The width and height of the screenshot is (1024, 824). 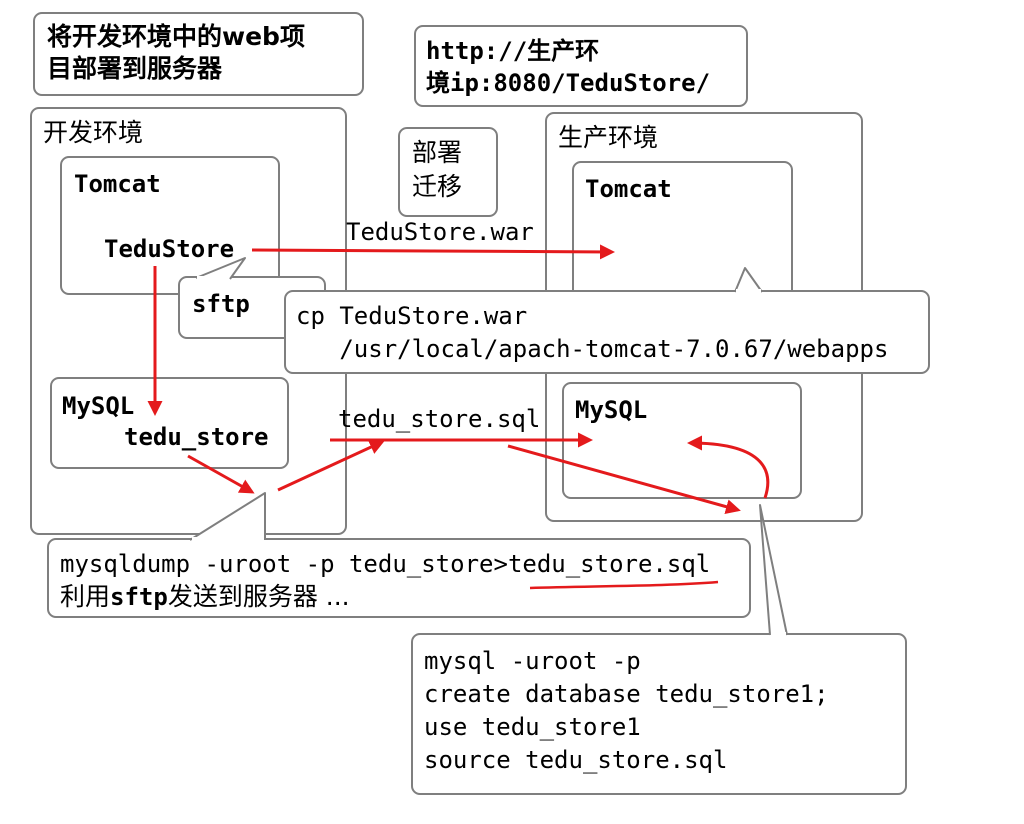 What do you see at coordinates (220, 268) in the screenshot?
I see `sftp-callout-pointer` at bounding box center [220, 268].